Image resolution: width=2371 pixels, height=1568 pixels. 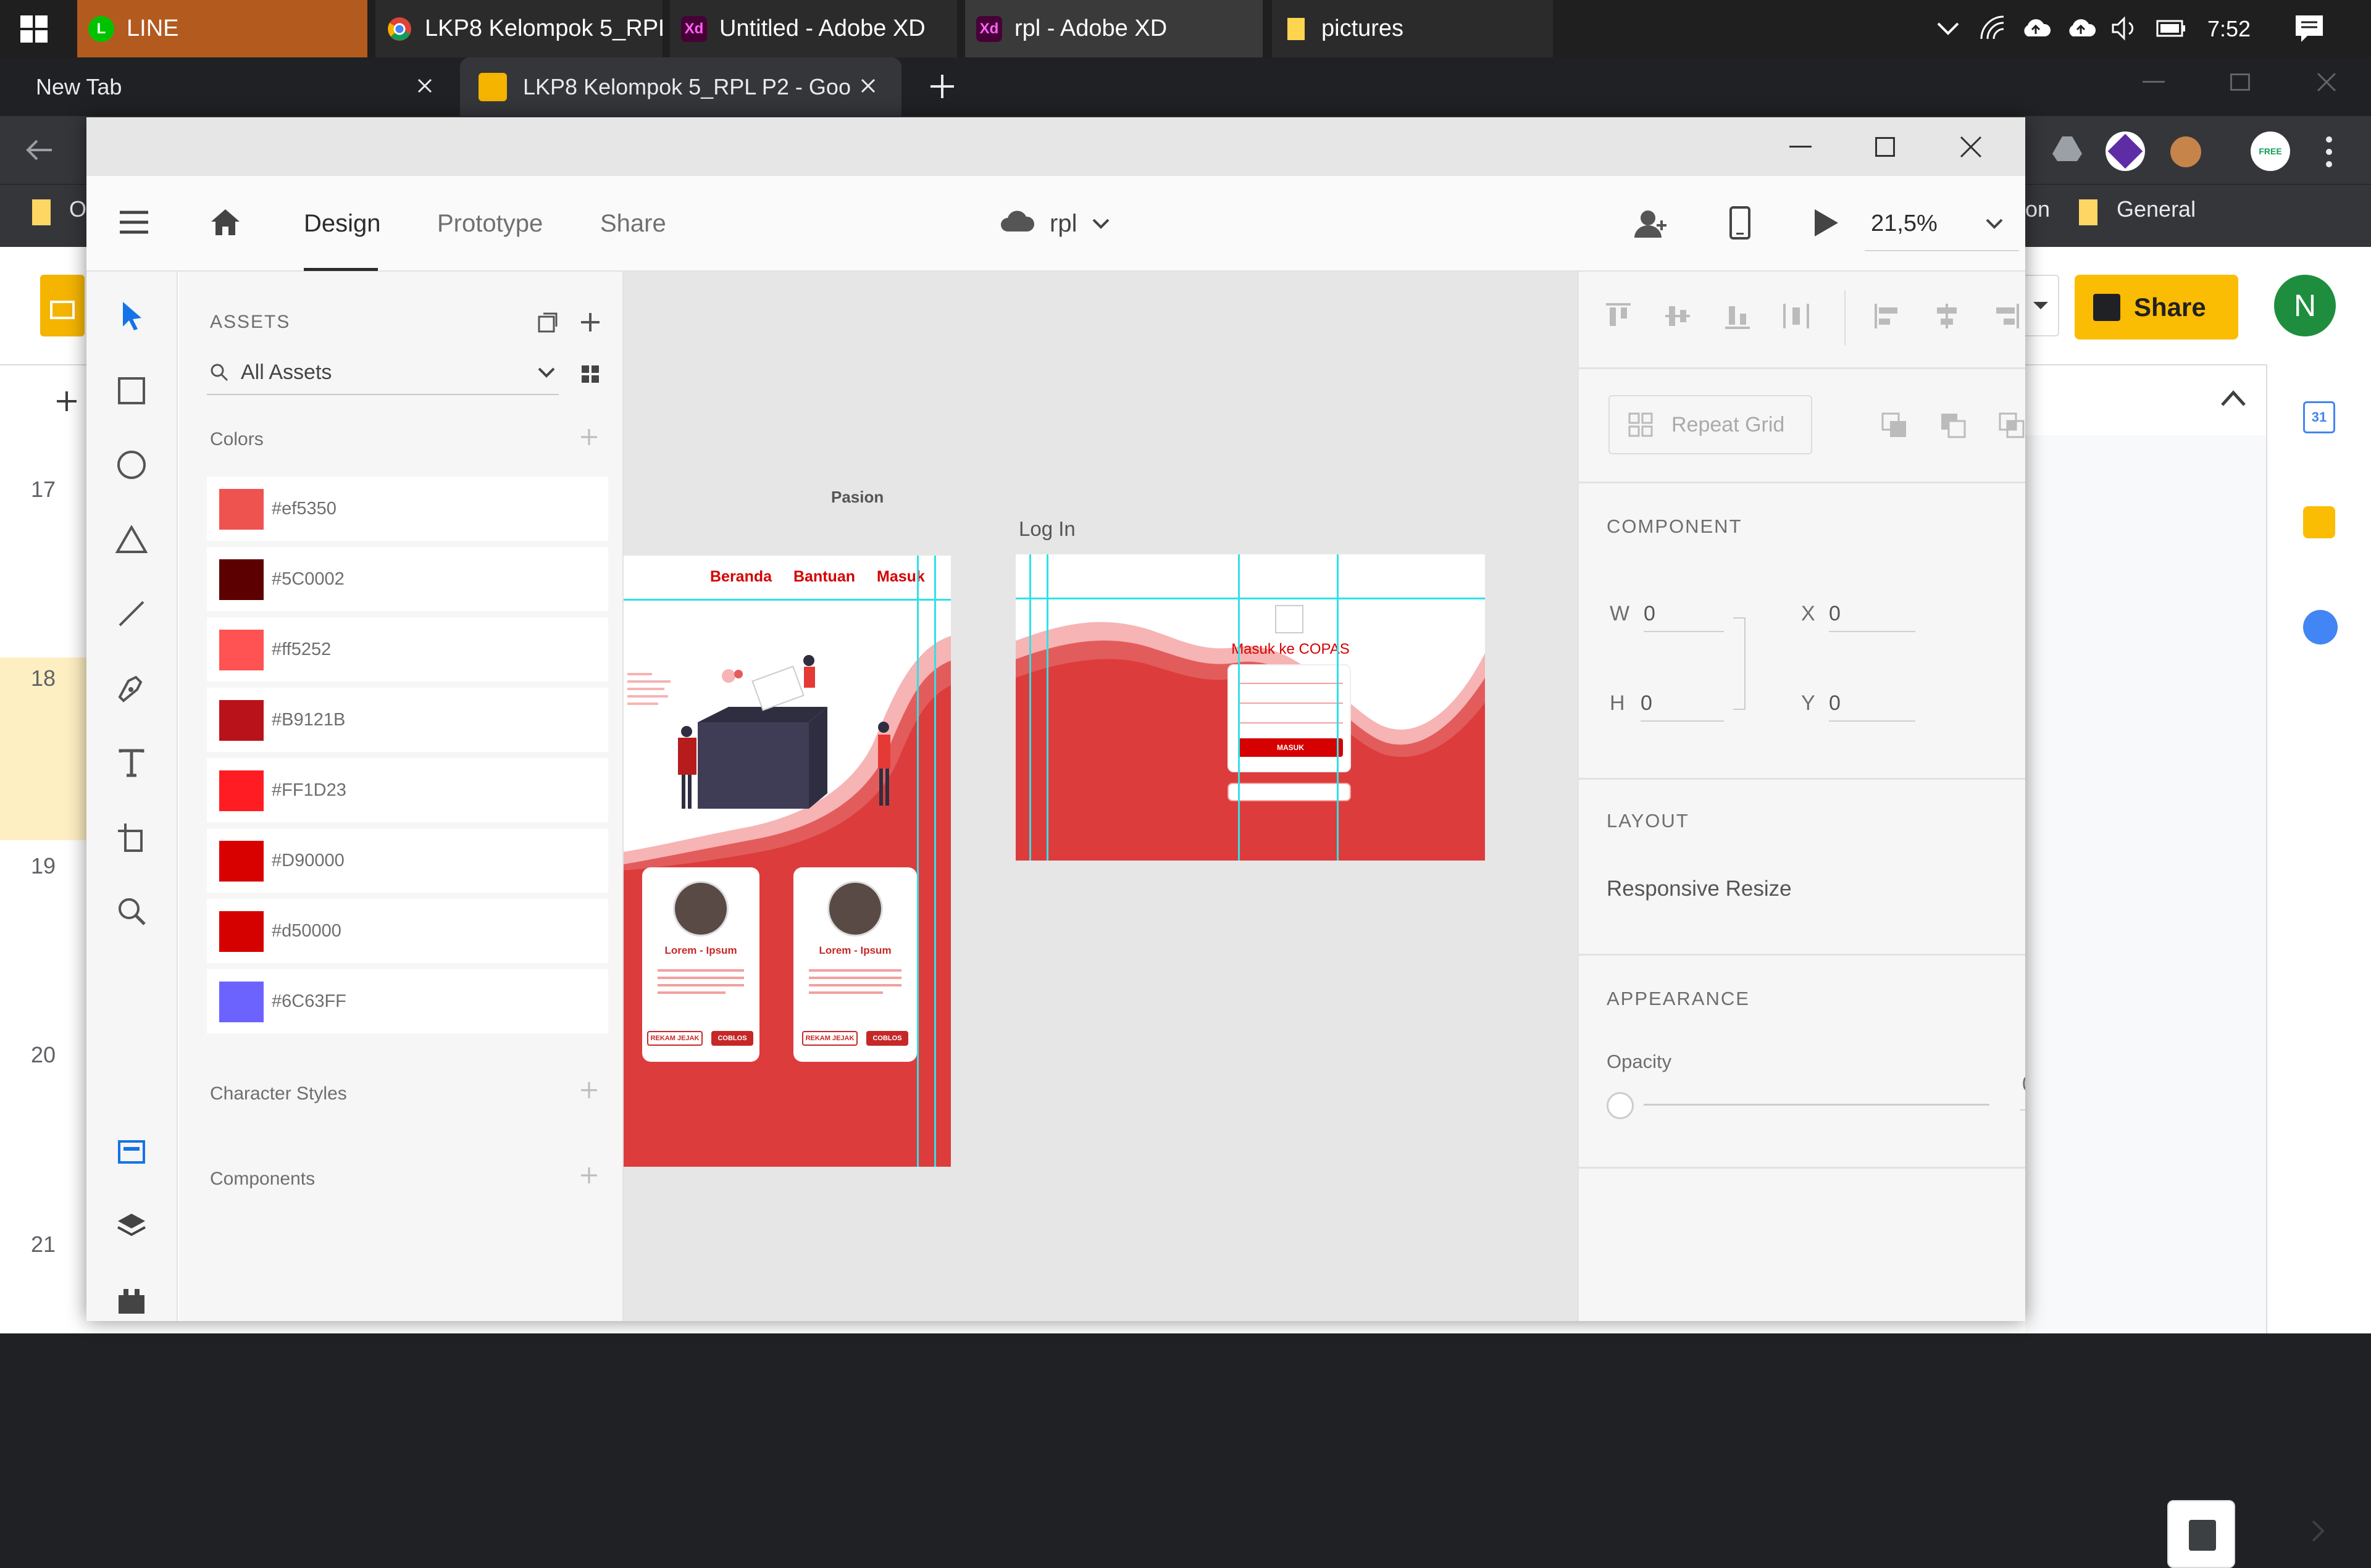 What do you see at coordinates (1047, 529) in the screenshot?
I see `artboard-label: Log In` at bounding box center [1047, 529].